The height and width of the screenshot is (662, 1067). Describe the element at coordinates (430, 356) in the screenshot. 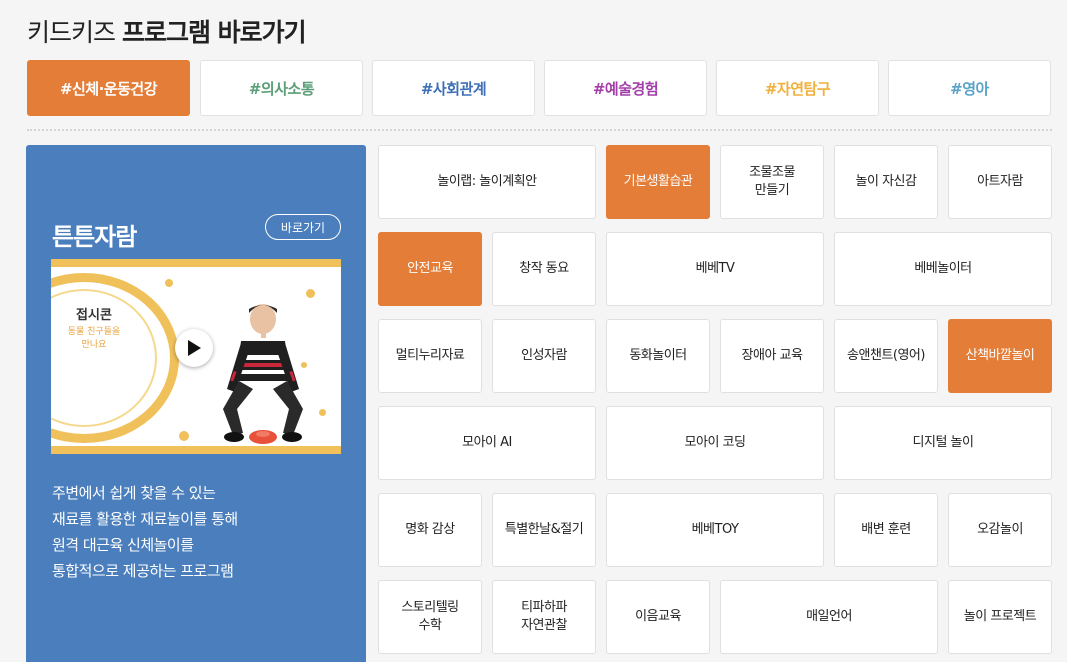

I see `program-card: 멀티누리자료` at that location.